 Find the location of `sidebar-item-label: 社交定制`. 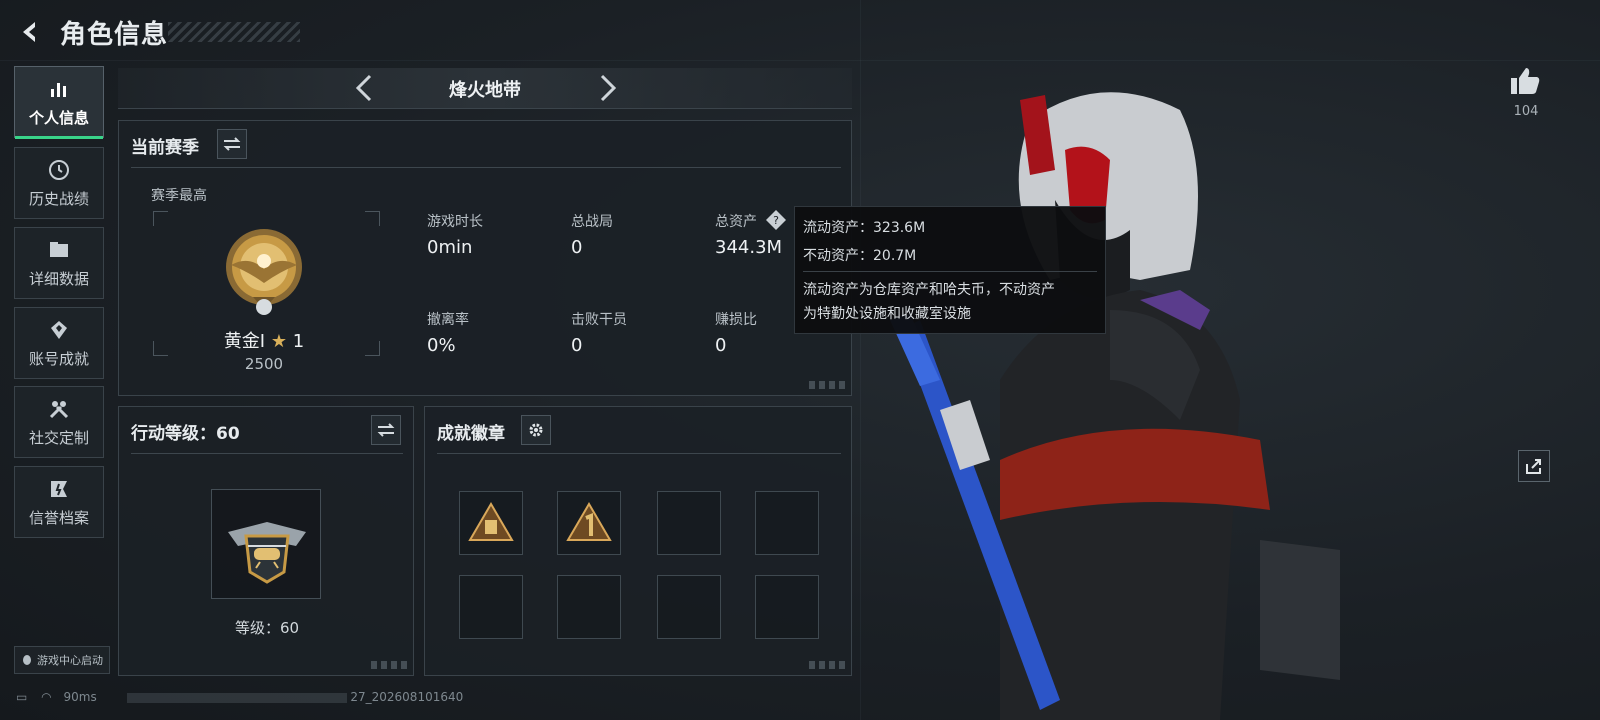

sidebar-item-label: 社交定制 is located at coordinates (58, 437).